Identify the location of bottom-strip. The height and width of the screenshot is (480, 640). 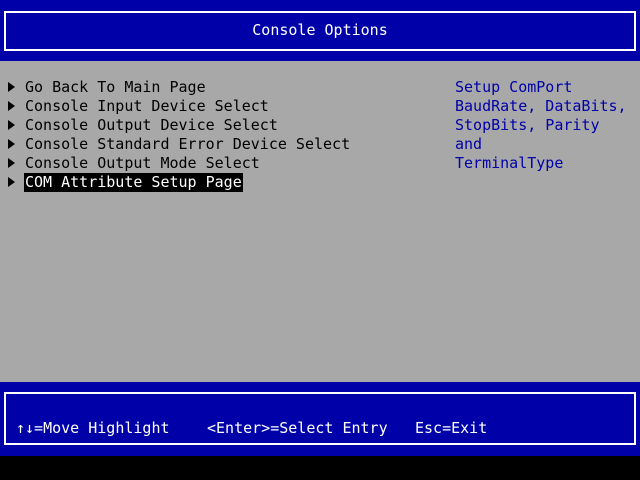
(320, 468).